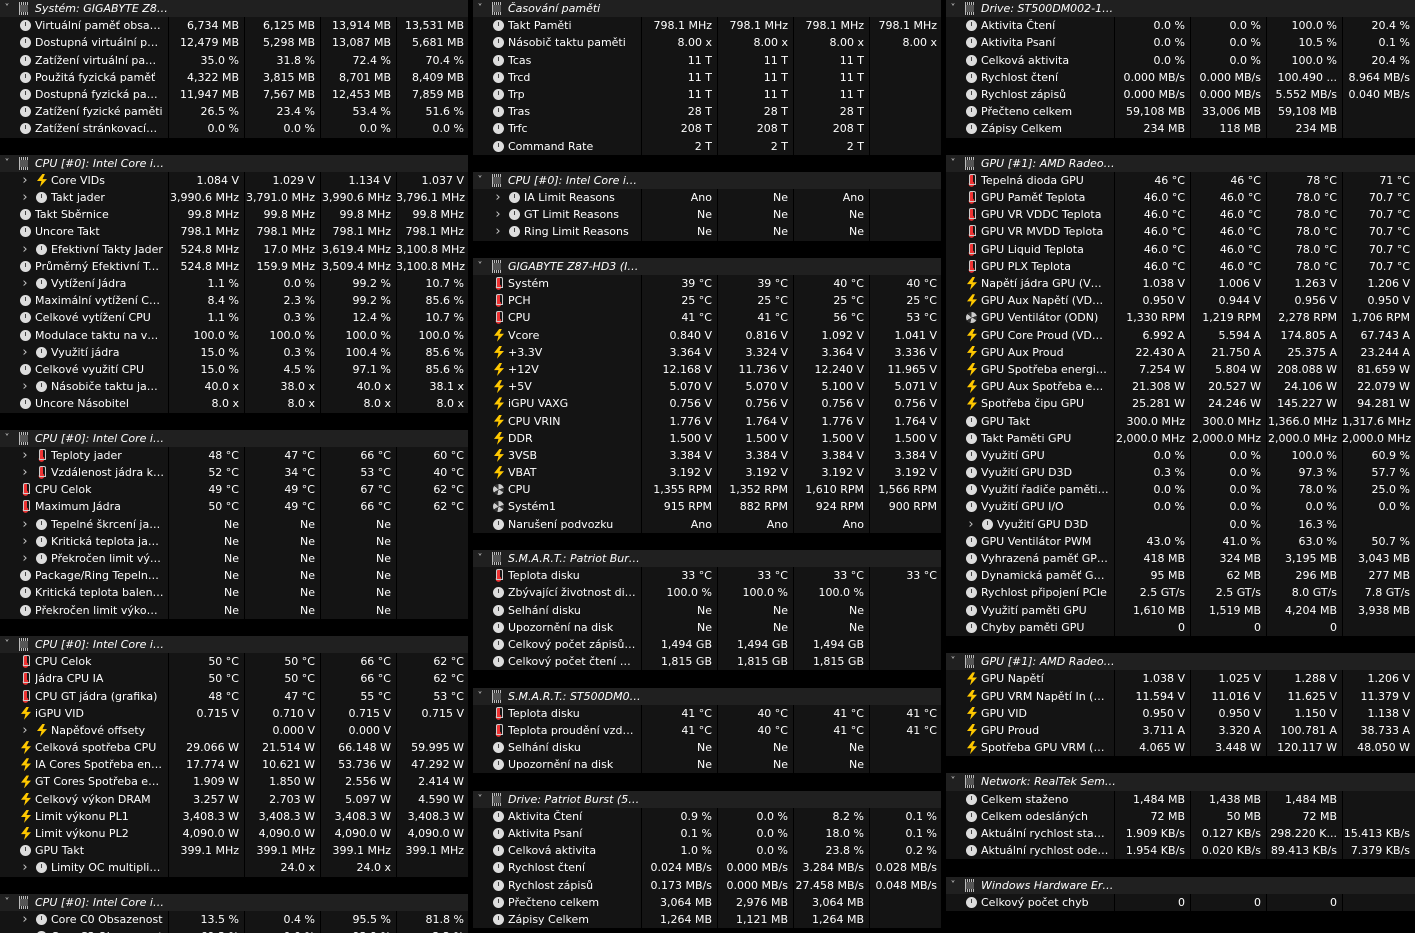 The image size is (1415, 933). What do you see at coordinates (707, 60) in the screenshot?
I see `sensor-row: Tcas 11 T 11 T 11 T` at bounding box center [707, 60].